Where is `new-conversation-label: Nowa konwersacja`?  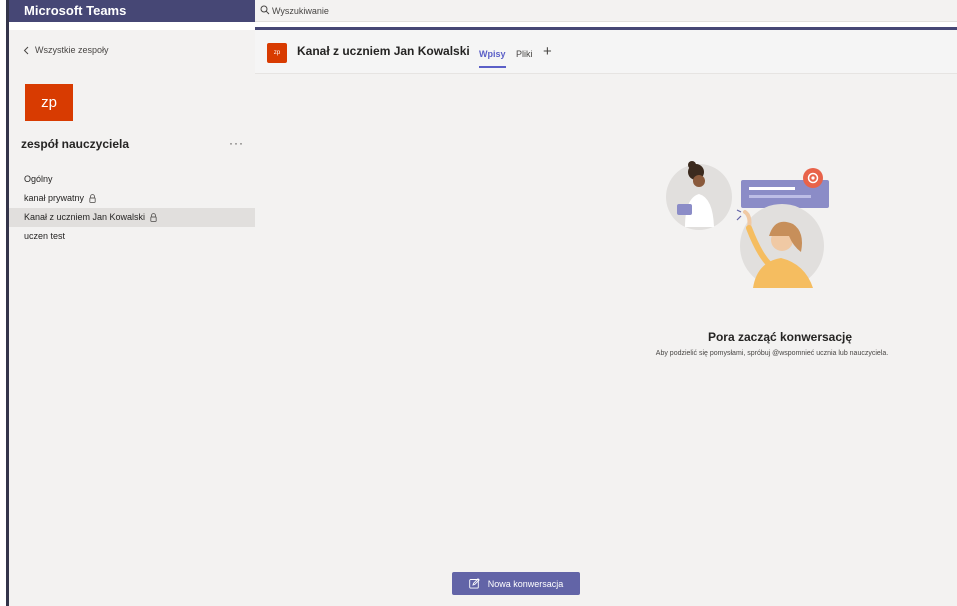 new-conversation-label: Nowa konwersacja is located at coordinates (525, 583).